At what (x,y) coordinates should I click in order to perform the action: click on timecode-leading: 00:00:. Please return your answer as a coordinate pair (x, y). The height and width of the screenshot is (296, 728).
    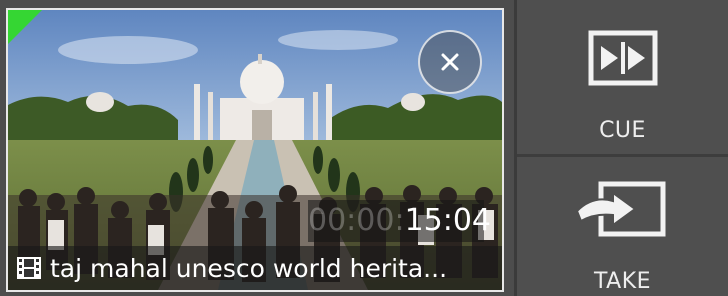
    Looking at the image, I should click on (356, 220).